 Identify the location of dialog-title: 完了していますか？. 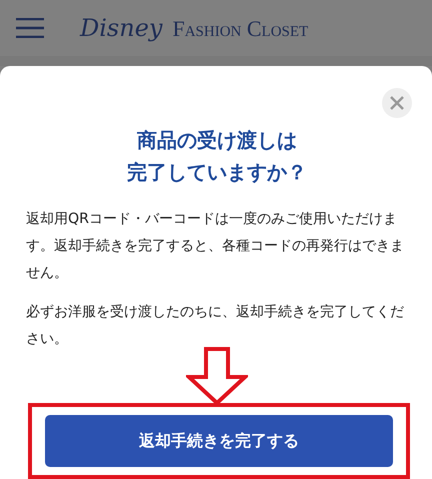
(217, 172).